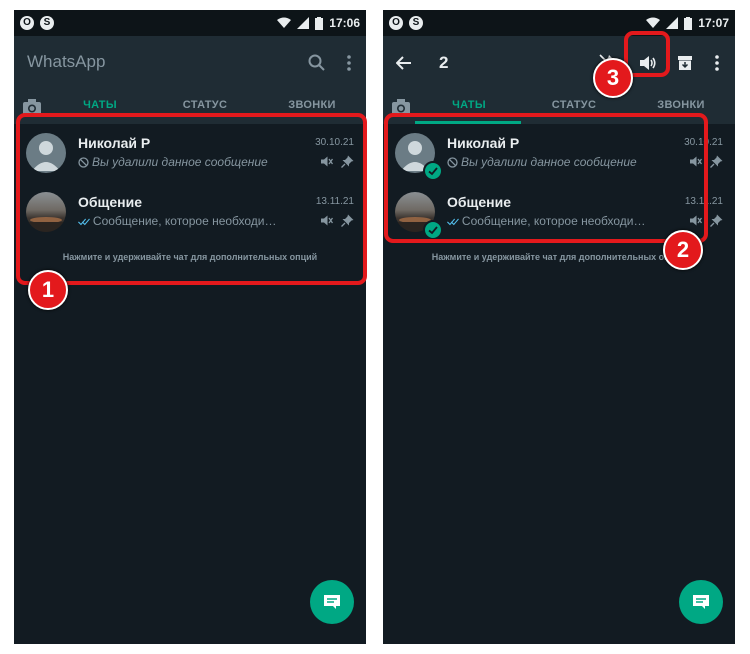 This screenshot has height=654, width=750. I want to click on step-1-badge: 1, so click(48, 290).